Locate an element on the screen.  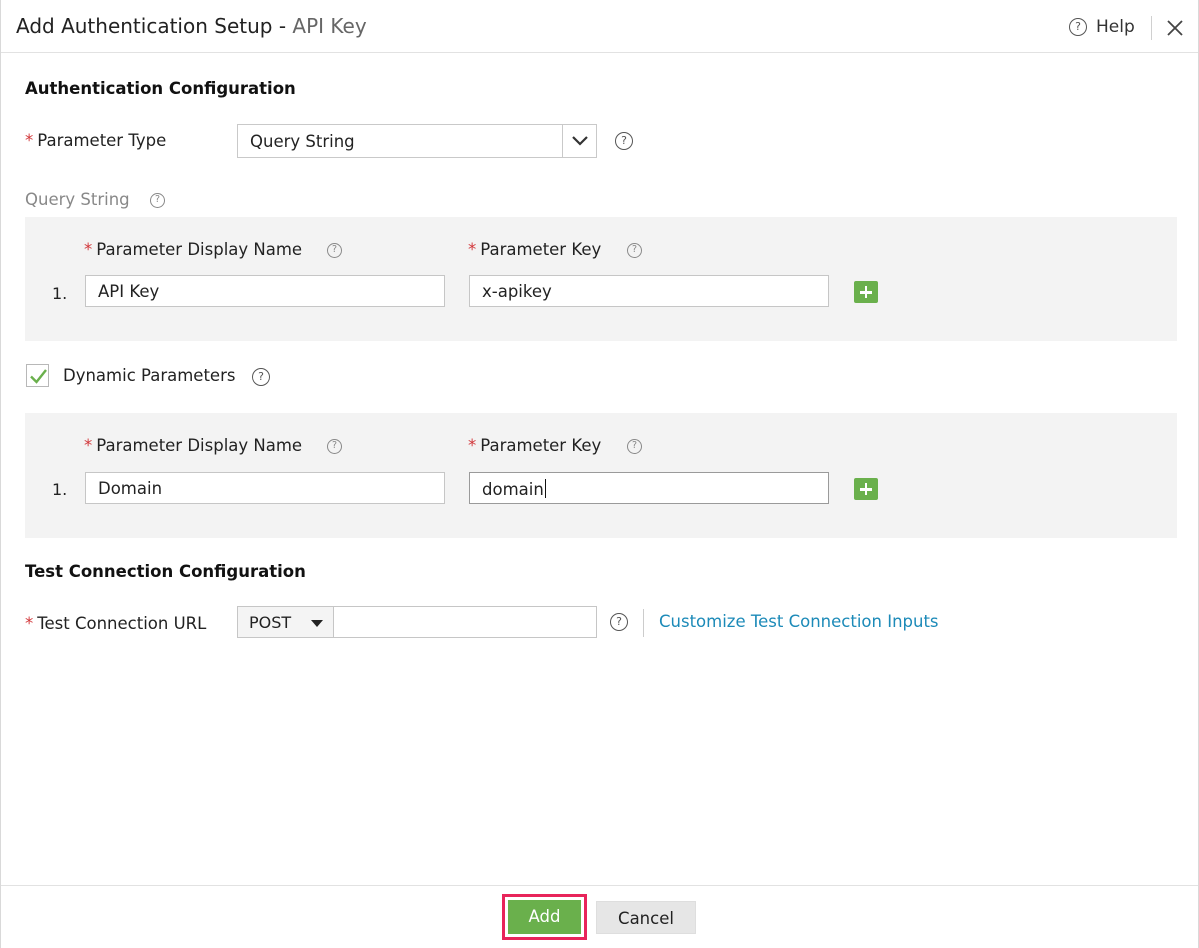
customize-test-connection-link: Customize Test Connection Inputs is located at coordinates (799, 621).